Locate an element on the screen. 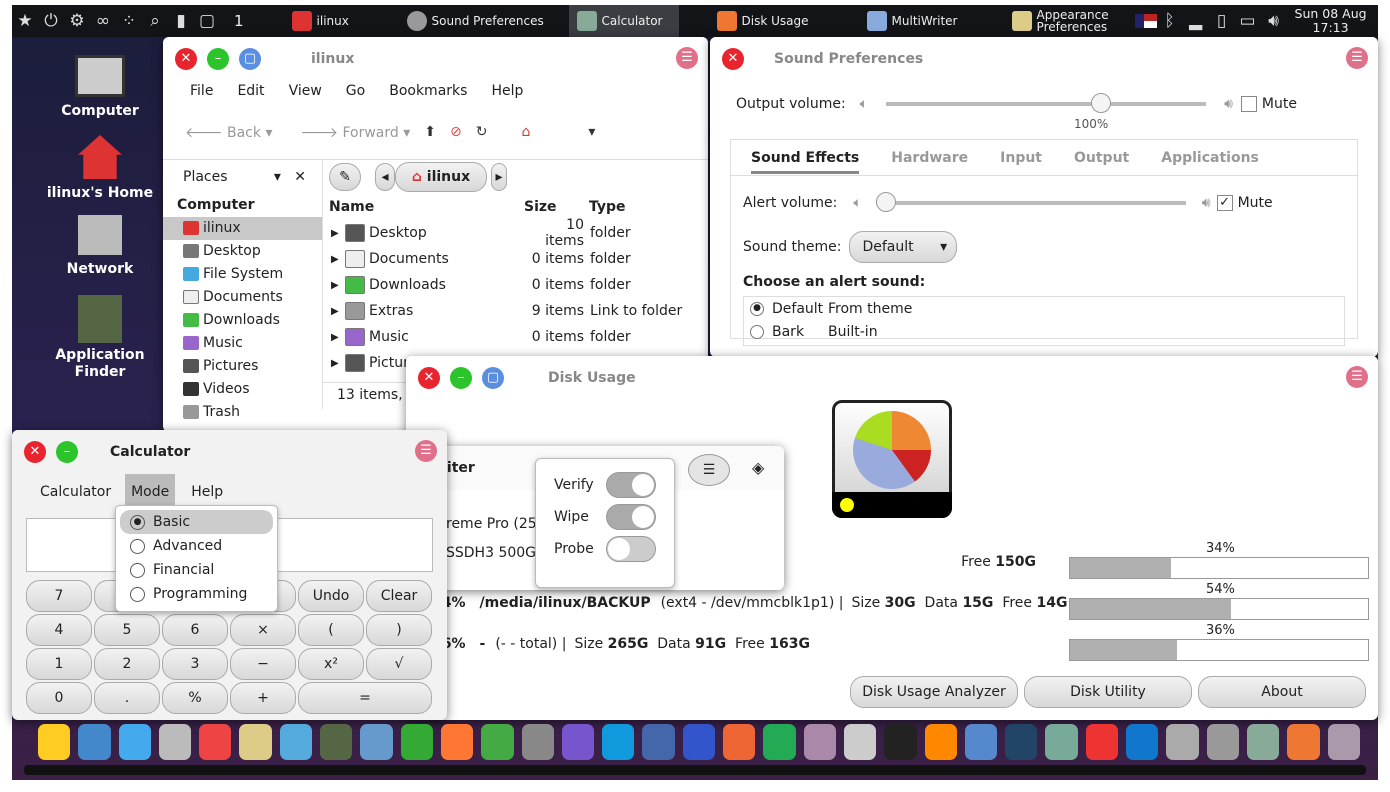  folder-icon: ▮ is located at coordinates (181, 21).